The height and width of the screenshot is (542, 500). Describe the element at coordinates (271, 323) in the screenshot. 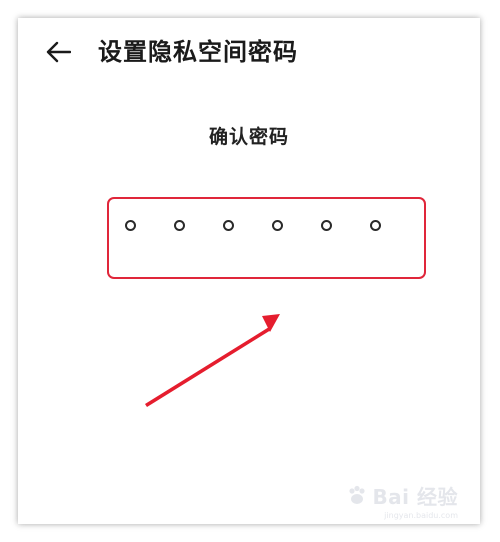

I see `arrow-head` at that location.